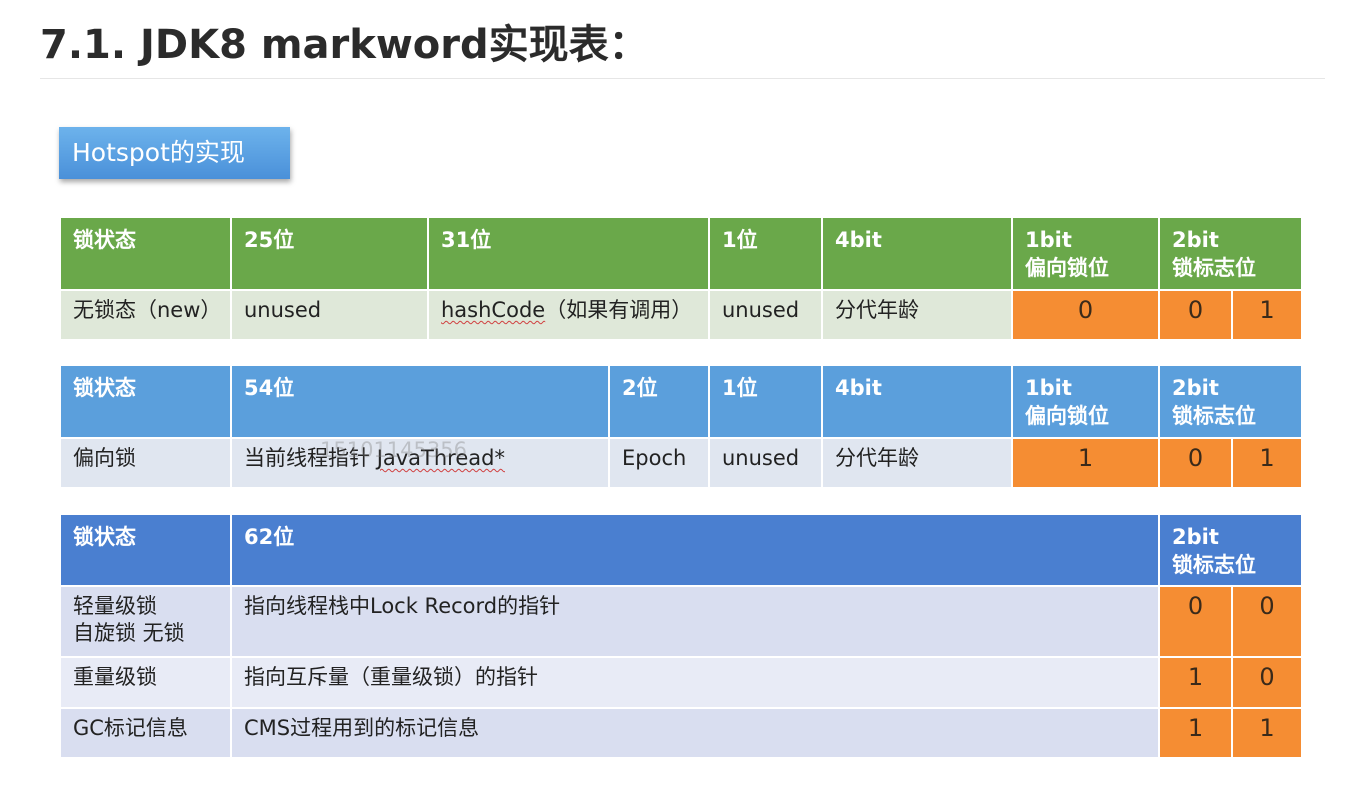  I want to click on table-row: 轻量级锁 自旋锁 无锁 指向线程栈中Lock Record的指针 0 0, so click(681, 621).